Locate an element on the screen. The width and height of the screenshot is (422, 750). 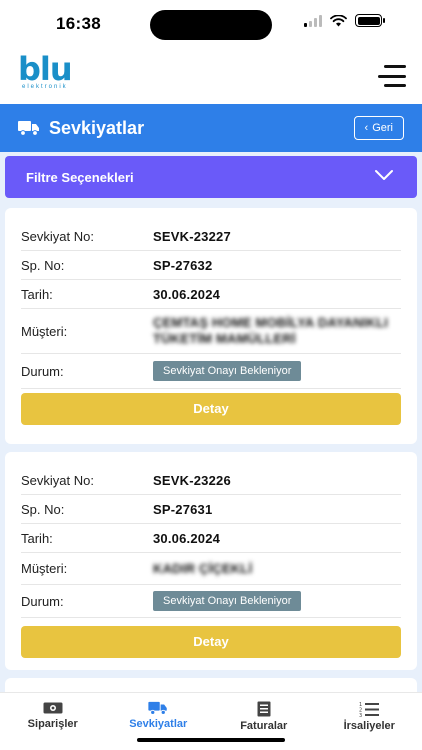
brand-logo: blu elektronik is located at coordinates (45, 70).